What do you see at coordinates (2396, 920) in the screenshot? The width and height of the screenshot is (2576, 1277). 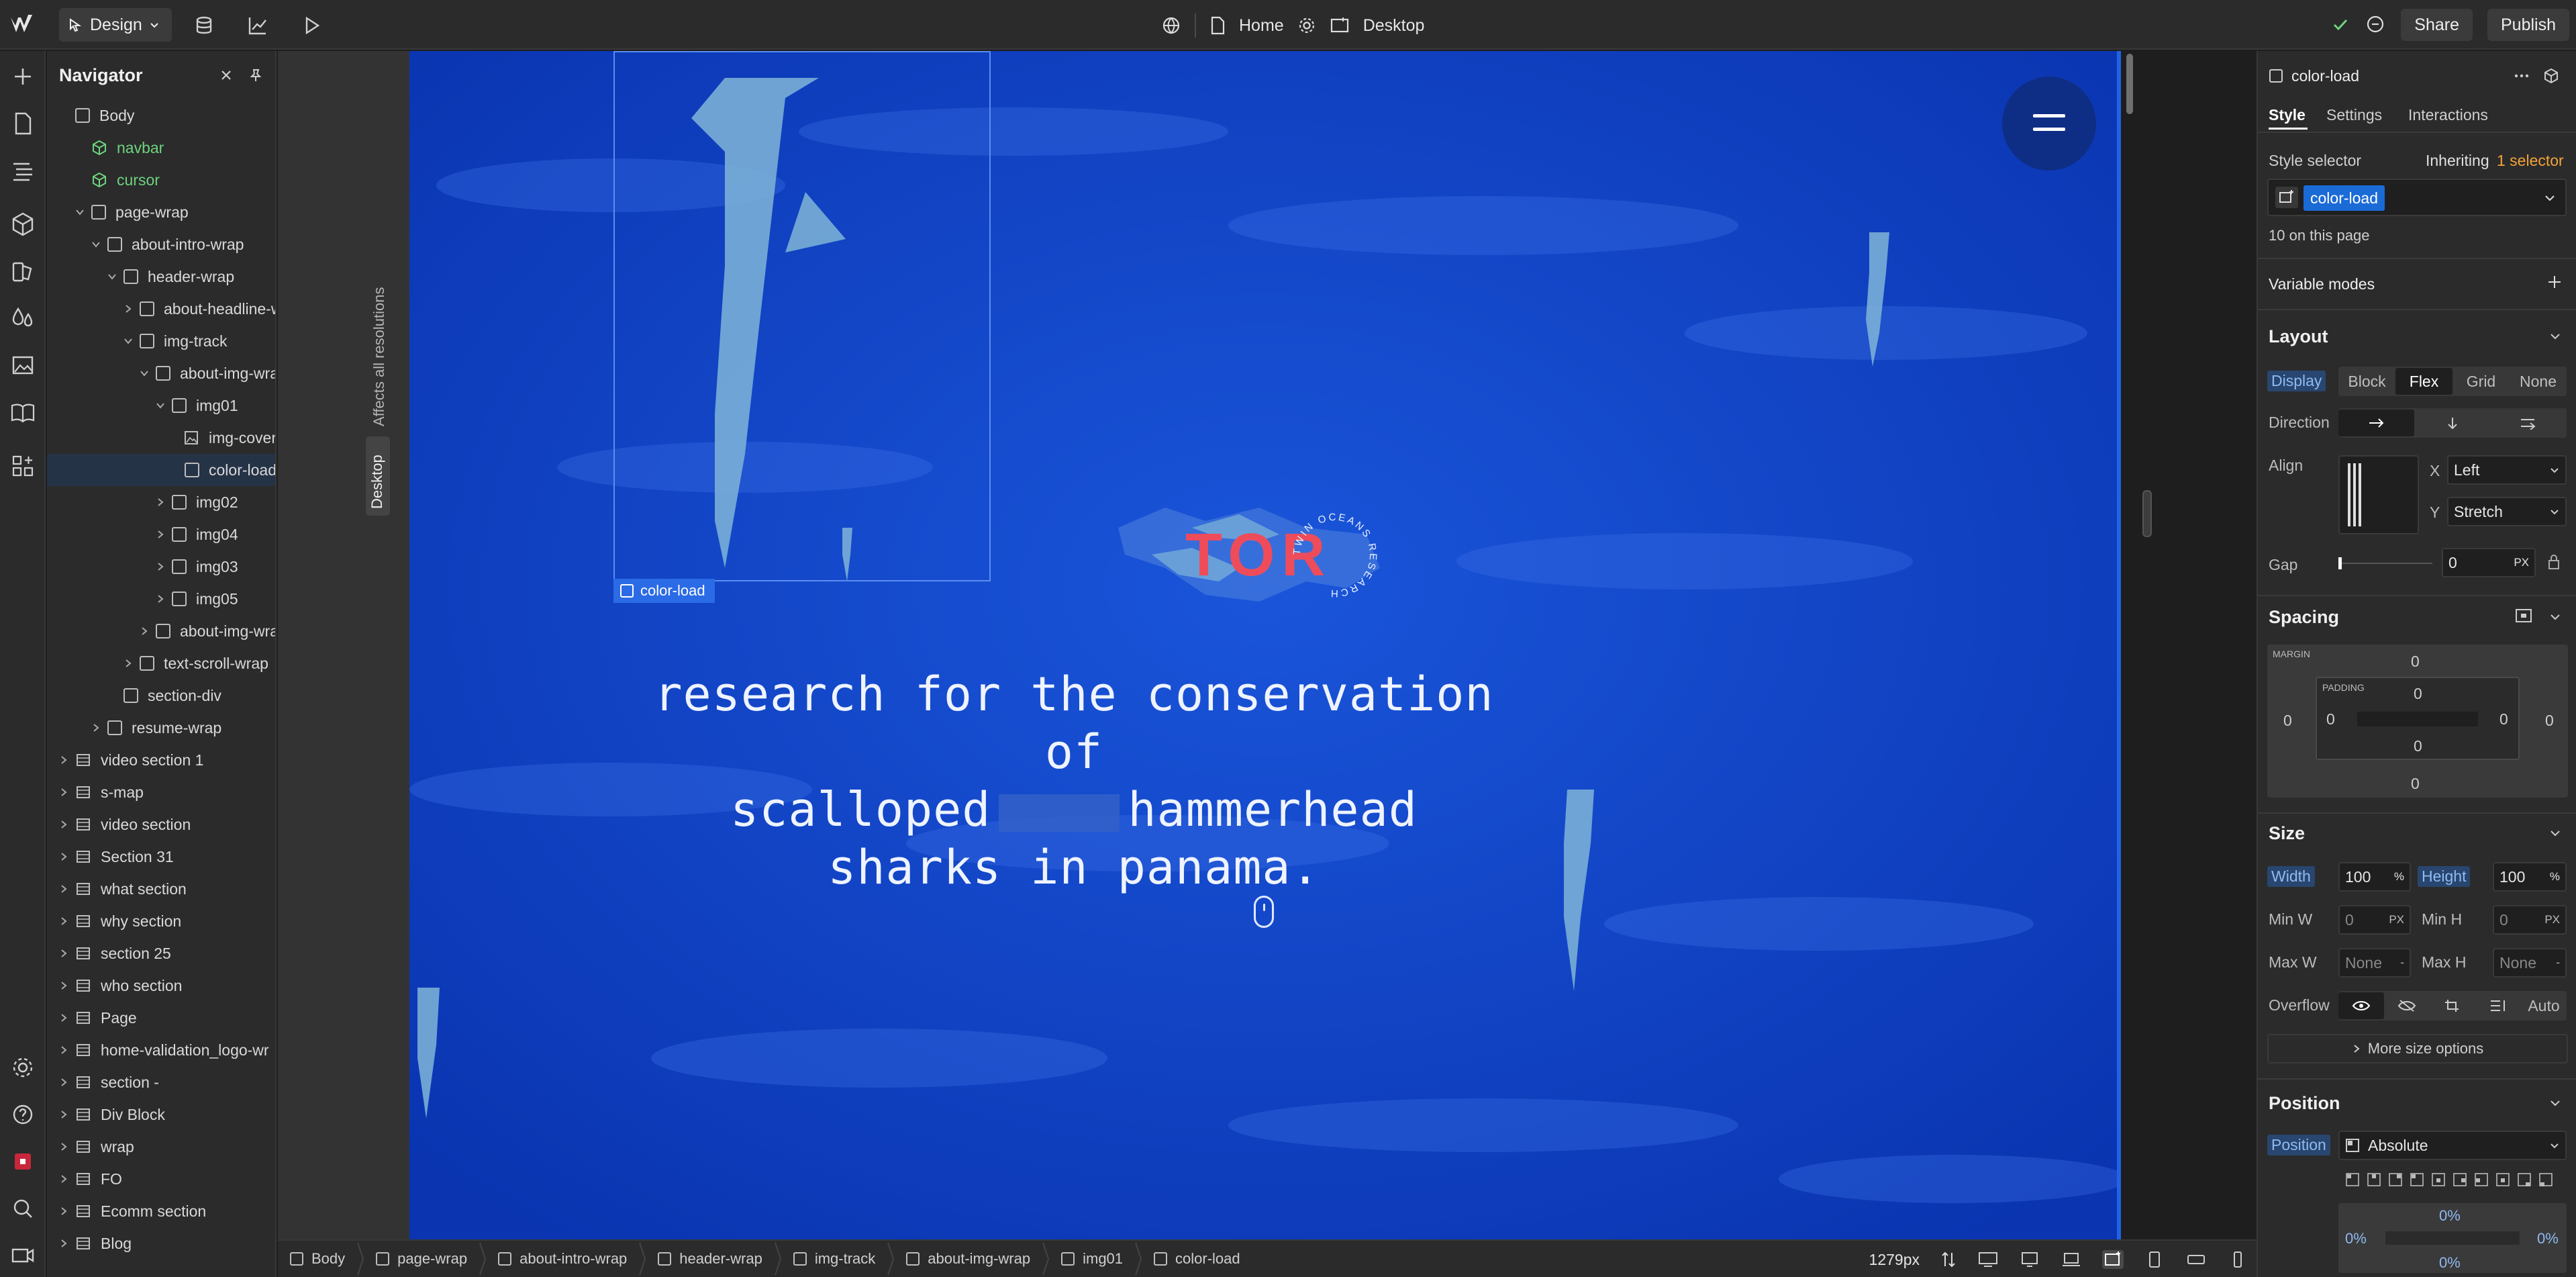 I see `min-width-unit: PX` at bounding box center [2396, 920].